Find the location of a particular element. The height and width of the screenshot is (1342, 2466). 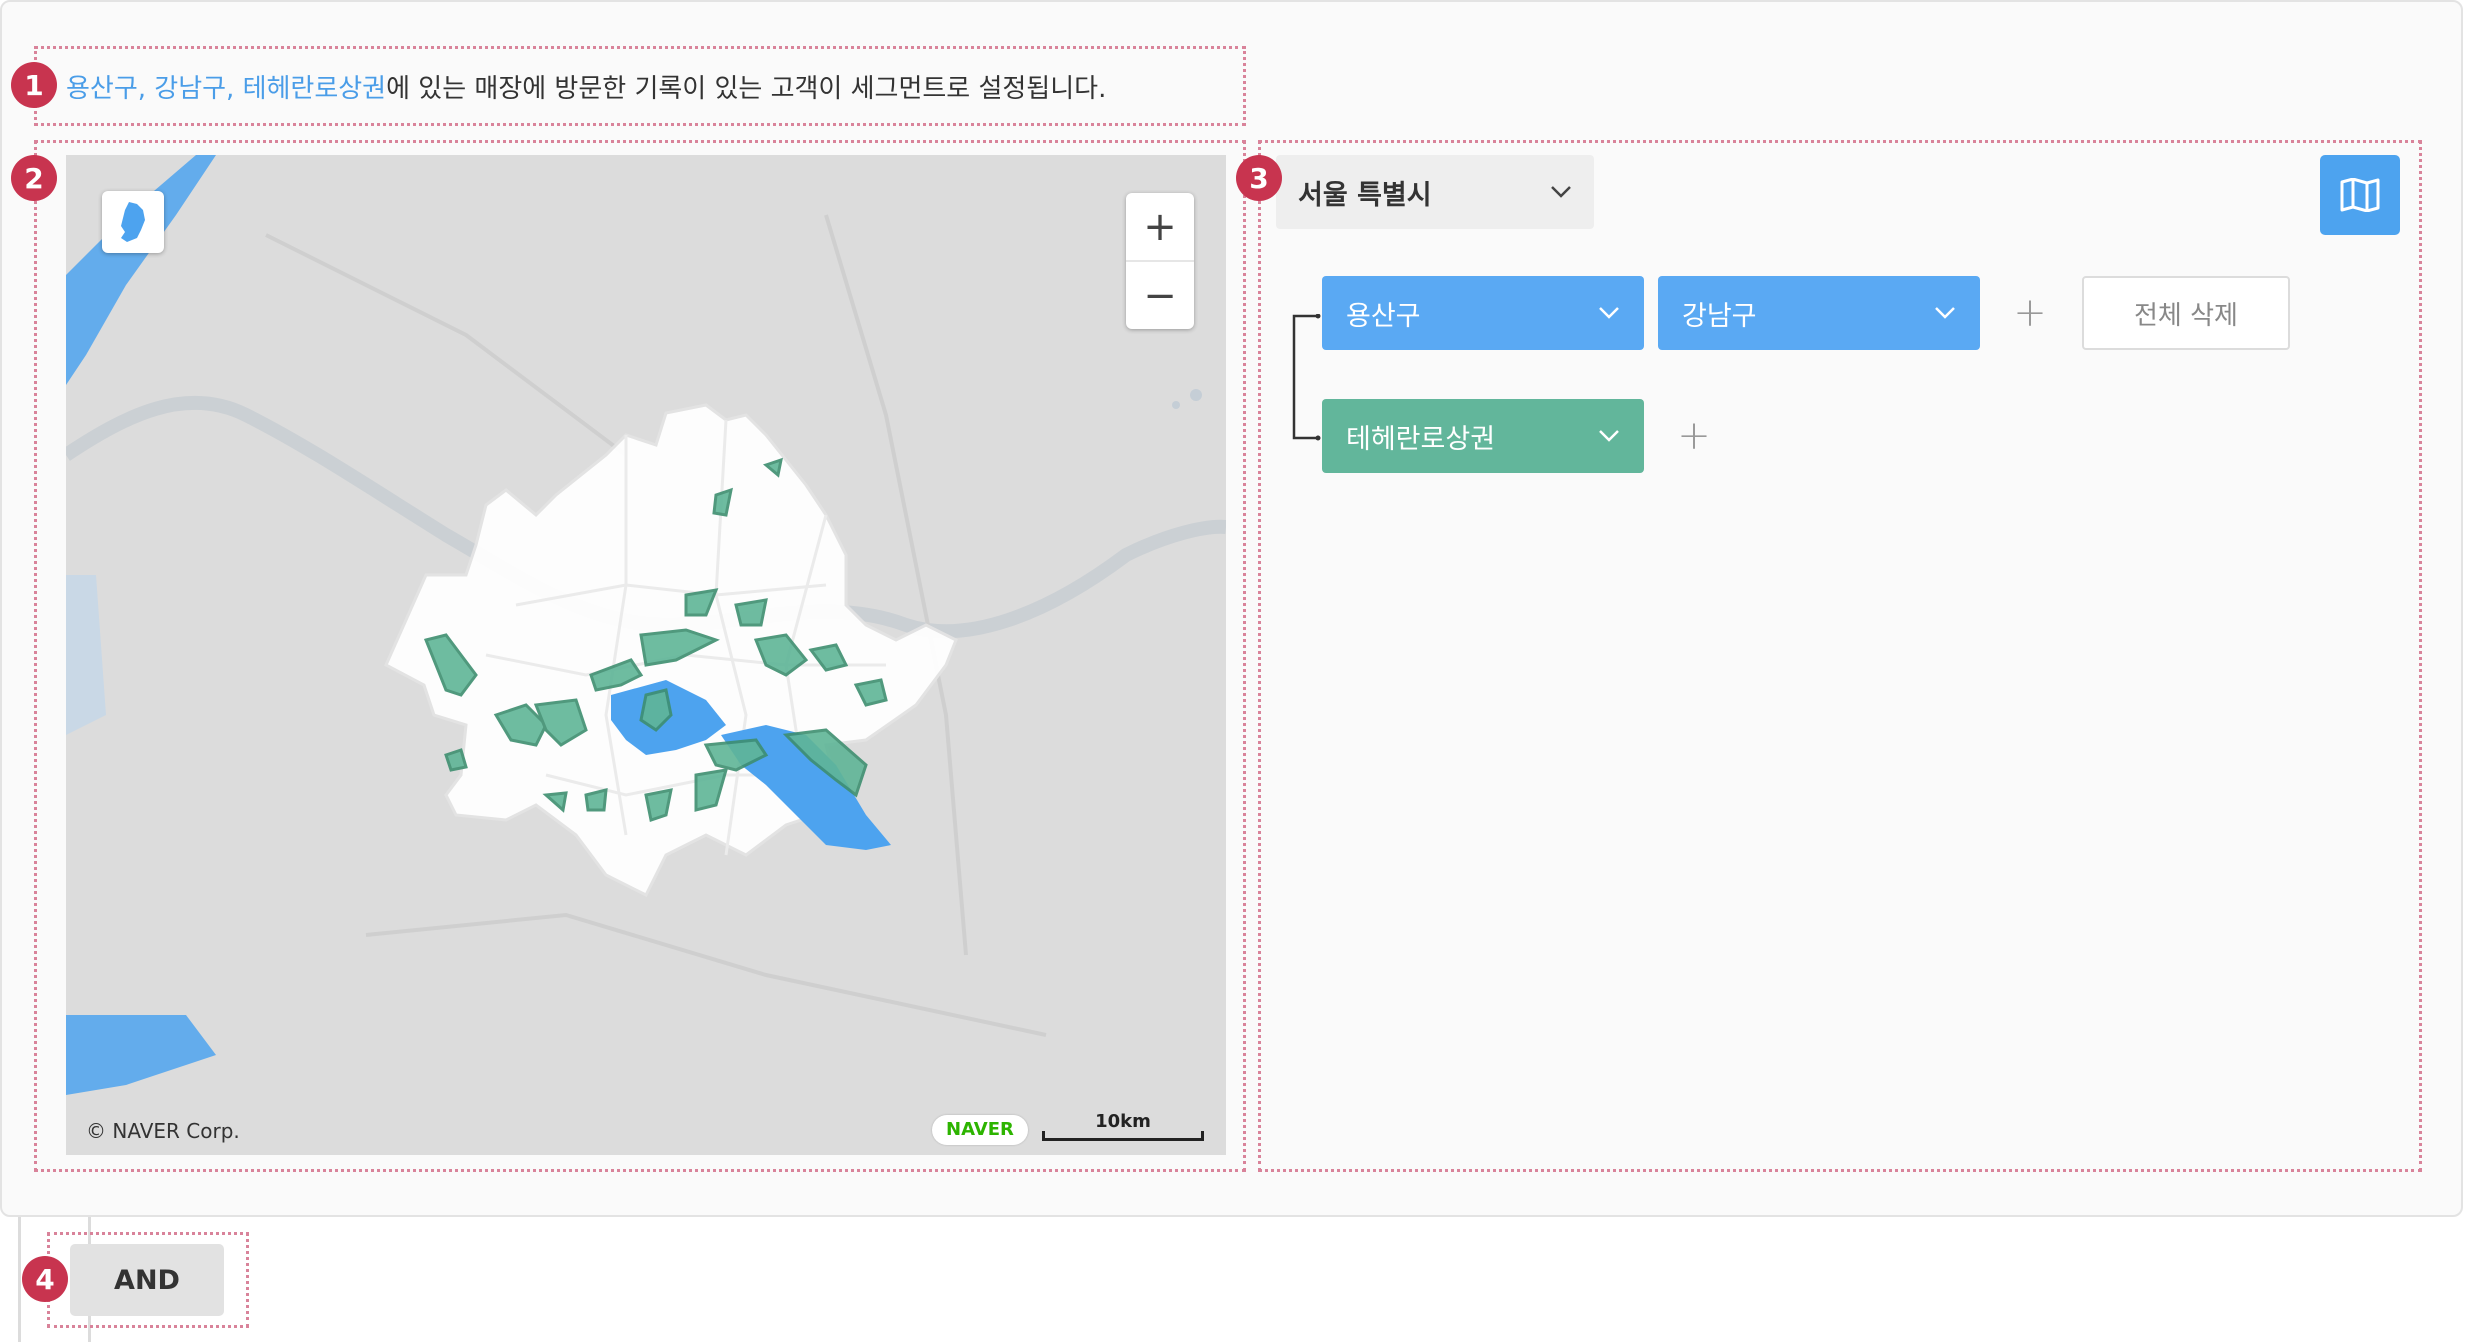

add-district-button: + is located at coordinates (2030, 313).